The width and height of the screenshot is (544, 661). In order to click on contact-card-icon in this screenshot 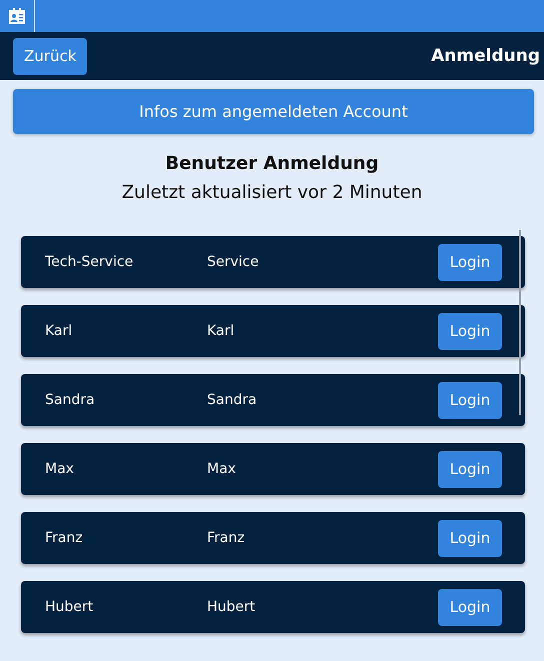, I will do `click(17, 16)`.